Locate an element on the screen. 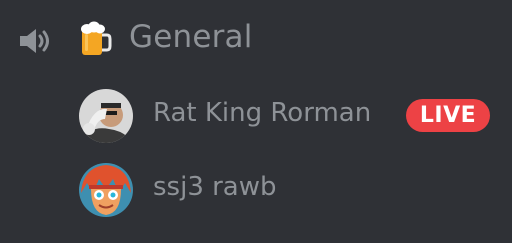 This screenshot has width=512, height=243. live-badge: LIVE is located at coordinates (448, 115).